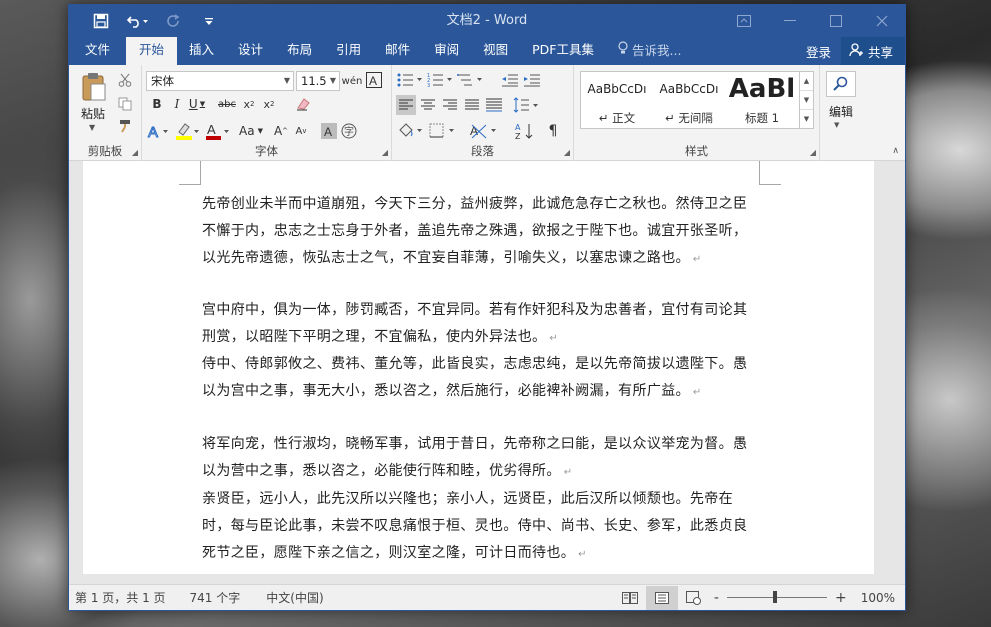 The height and width of the screenshot is (627, 991). Describe the element at coordinates (397, 51) in the screenshot. I see `tab-mailings: 邮件` at that location.